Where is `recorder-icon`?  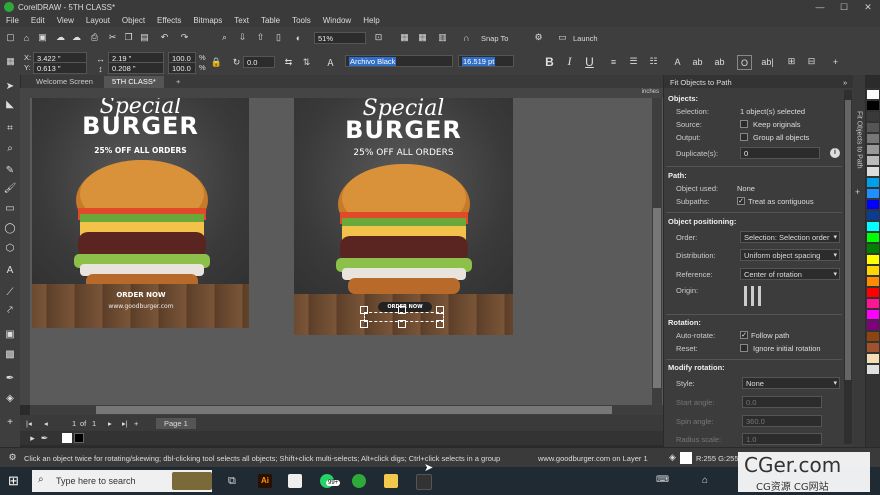 recorder-icon is located at coordinates (424, 482).